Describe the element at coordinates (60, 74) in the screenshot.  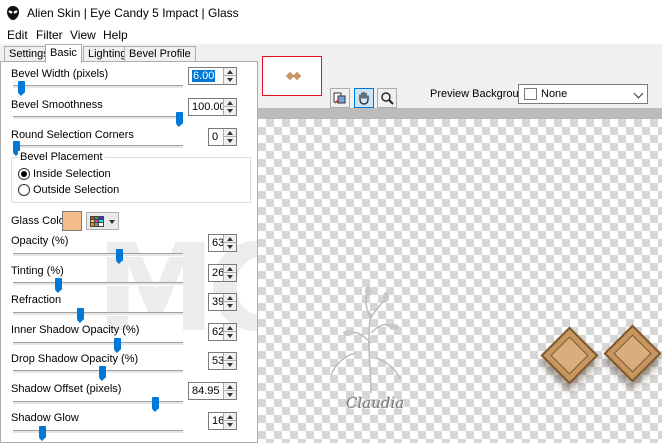
I see `bevel-width-label: Bevel Width (pixels)` at that location.